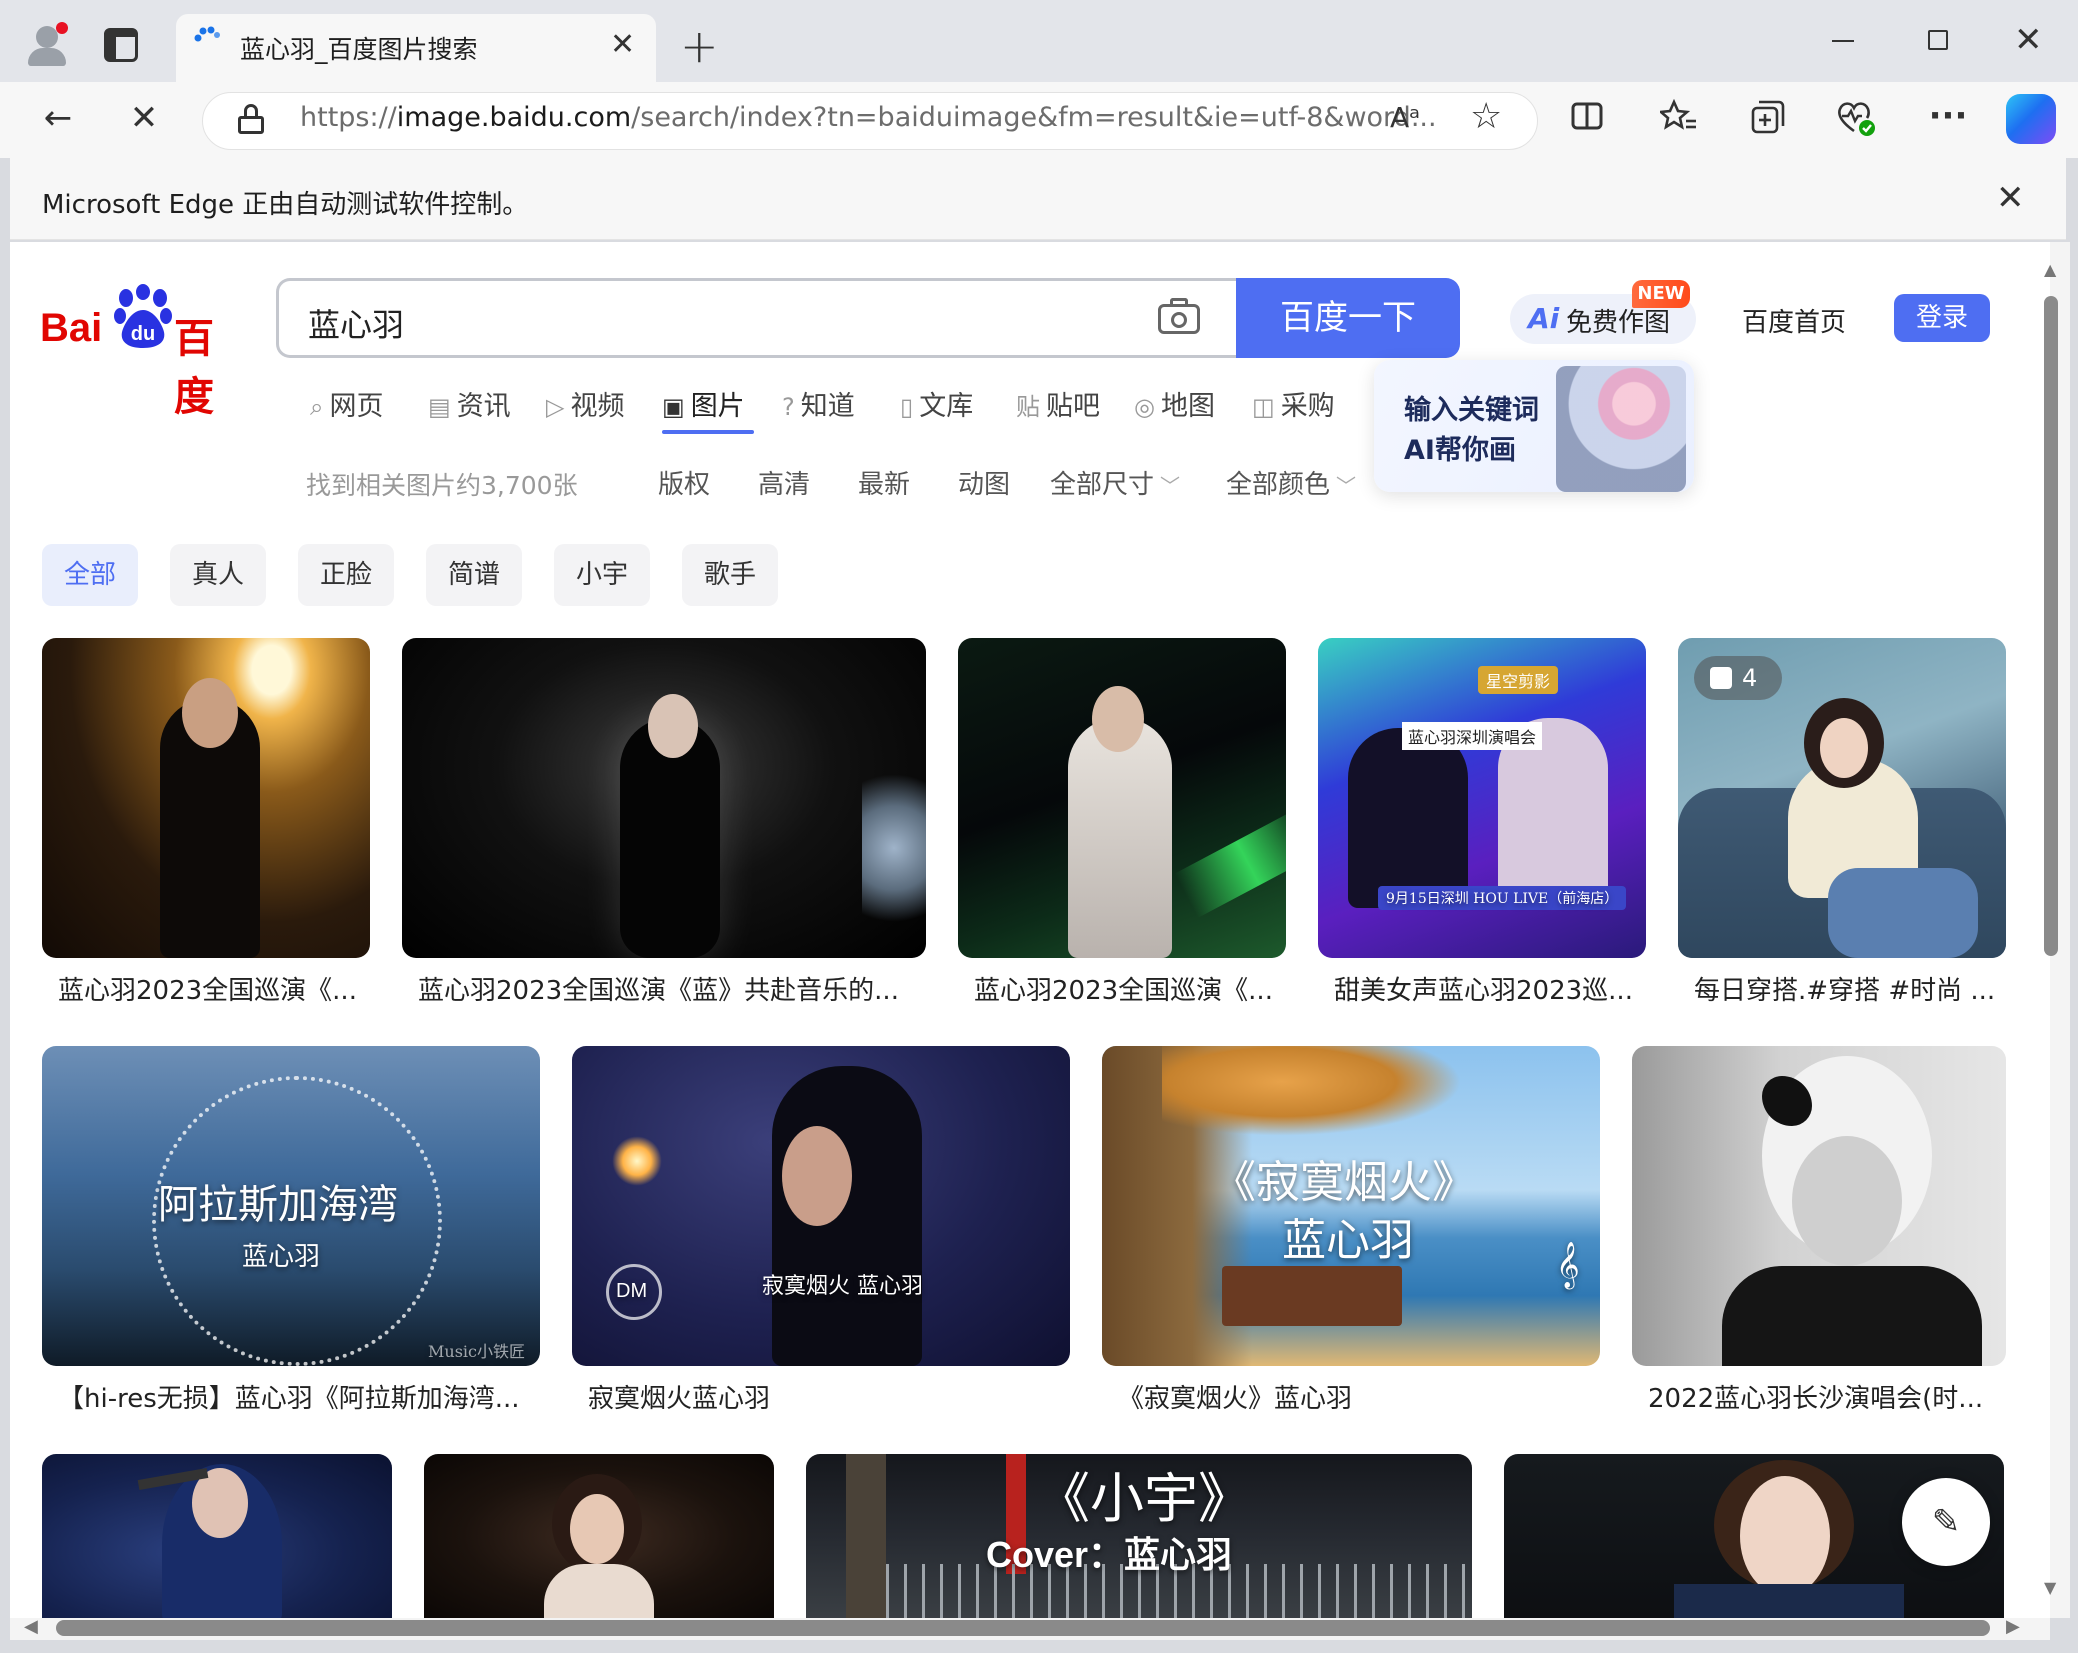 The width and height of the screenshot is (2078, 1653). What do you see at coordinates (476, 1351) in the screenshot?
I see `image-watermark: Music小铁匠` at bounding box center [476, 1351].